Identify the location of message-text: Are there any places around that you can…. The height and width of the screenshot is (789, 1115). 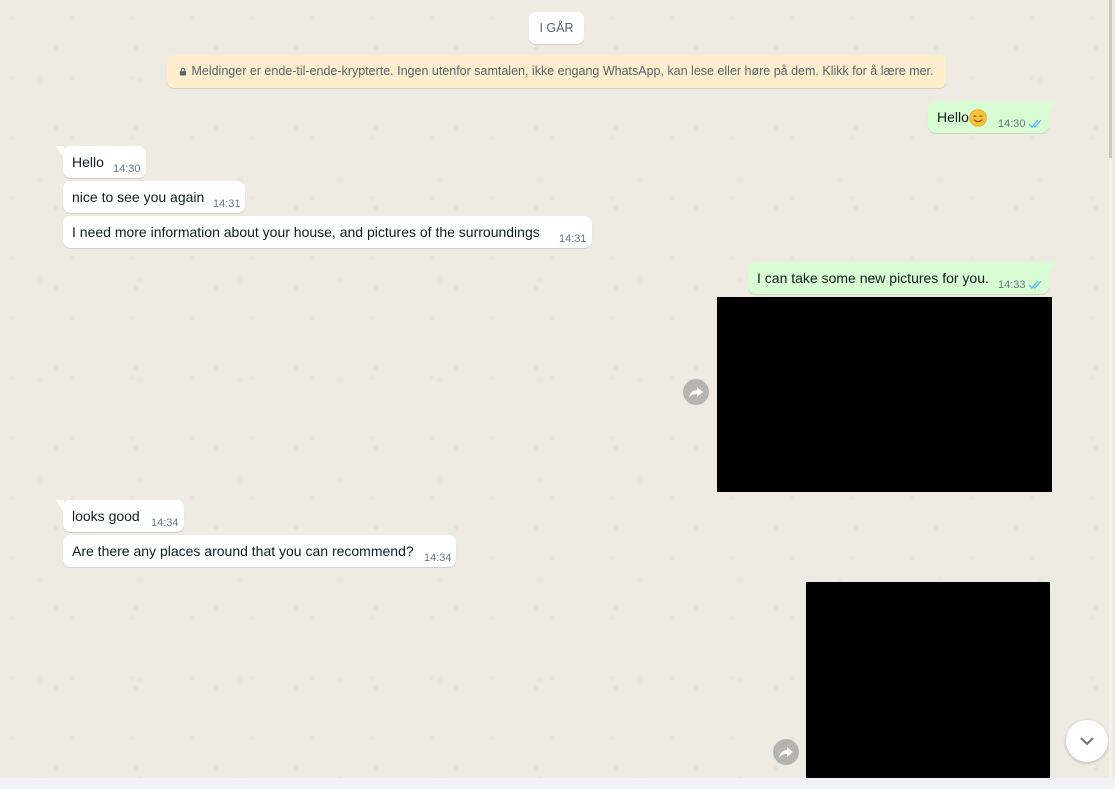
(243, 551).